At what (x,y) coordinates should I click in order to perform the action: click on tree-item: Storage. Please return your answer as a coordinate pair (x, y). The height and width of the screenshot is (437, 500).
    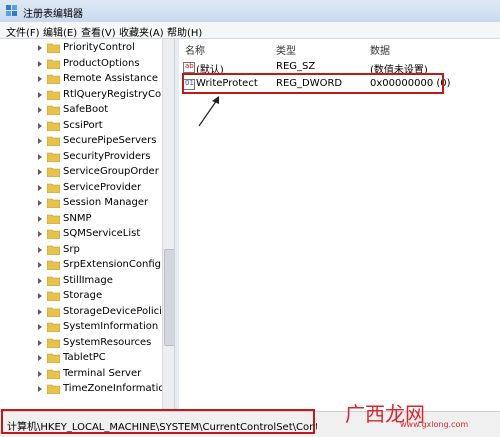
    Looking at the image, I should click on (81, 296).